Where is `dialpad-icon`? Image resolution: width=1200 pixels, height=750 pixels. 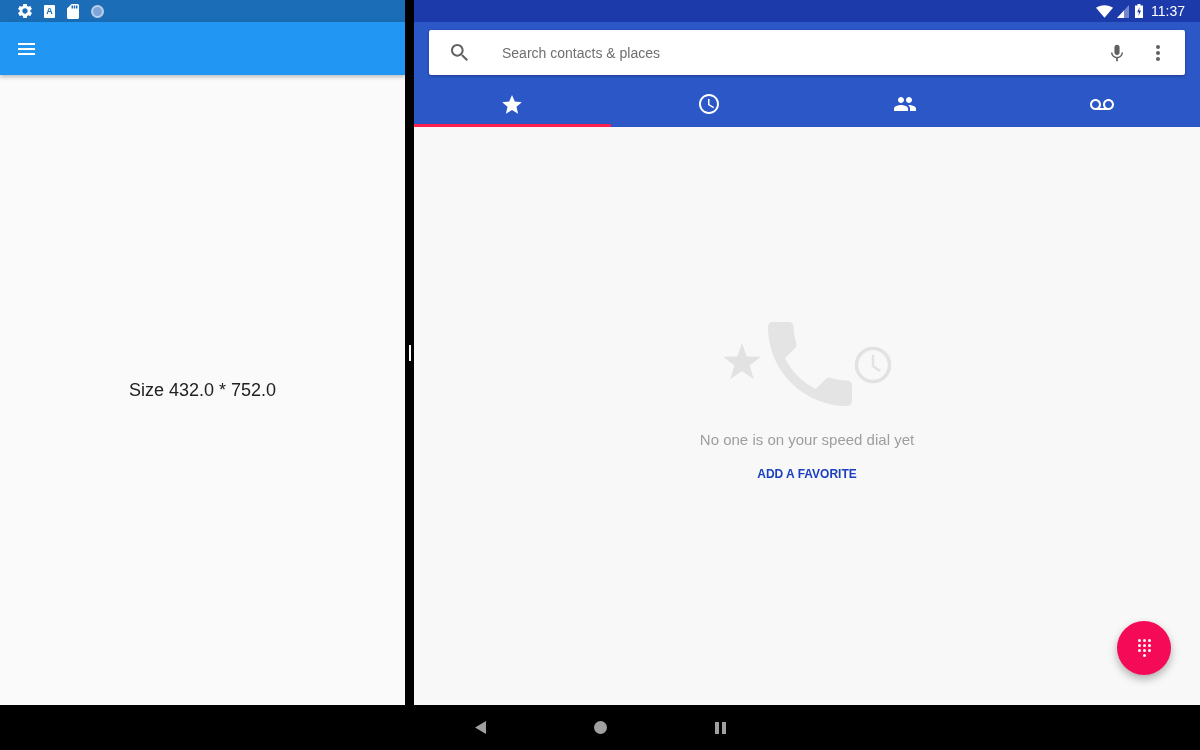
dialpad-icon is located at coordinates (1144, 648).